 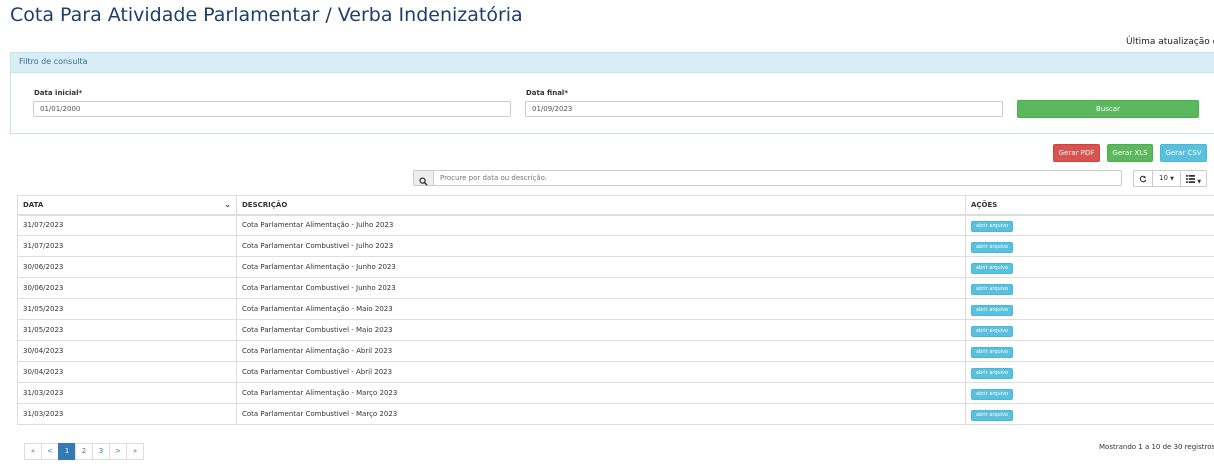 What do you see at coordinates (764, 109) in the screenshot?
I see `end-date-input` at bounding box center [764, 109].